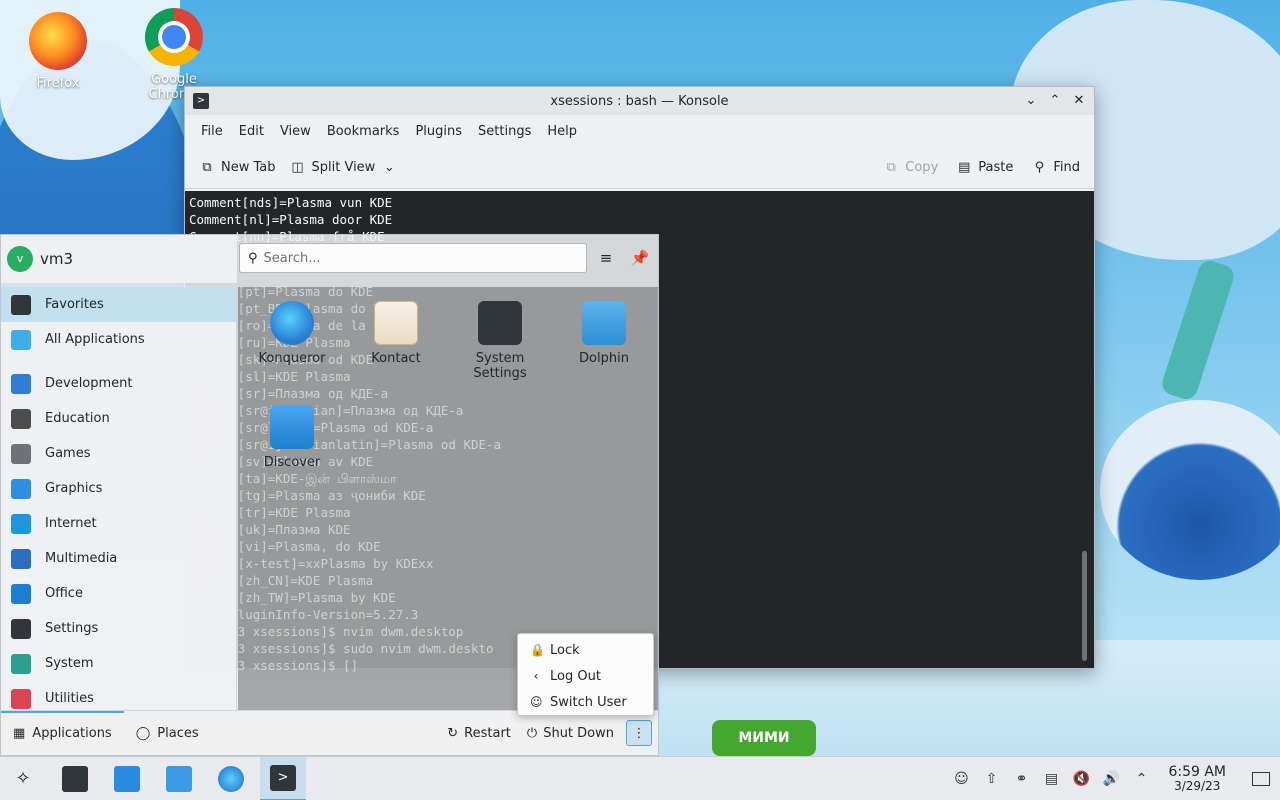 This screenshot has width=1280, height=800. What do you see at coordinates (118, 663) in the screenshot?
I see `sidebar-item-system: System` at bounding box center [118, 663].